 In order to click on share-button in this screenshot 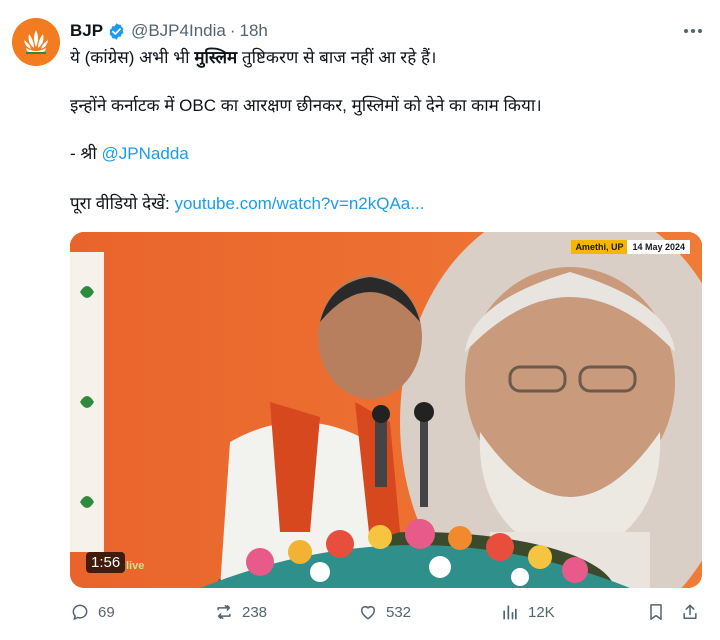, I will do `click(690, 612)`.